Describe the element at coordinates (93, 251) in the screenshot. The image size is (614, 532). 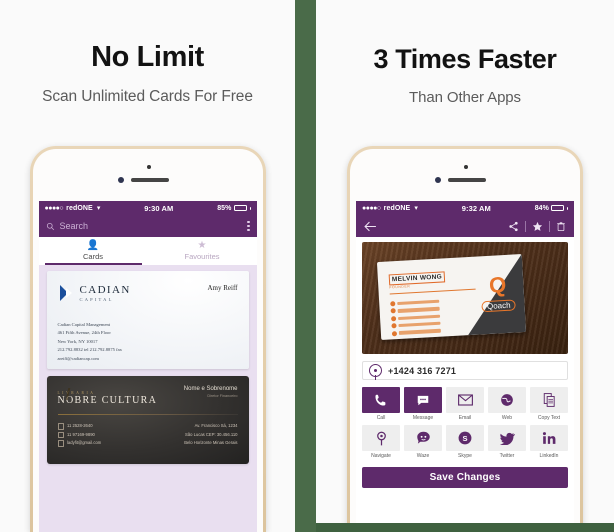
I see `tab-cards: 👤 Cards` at that location.